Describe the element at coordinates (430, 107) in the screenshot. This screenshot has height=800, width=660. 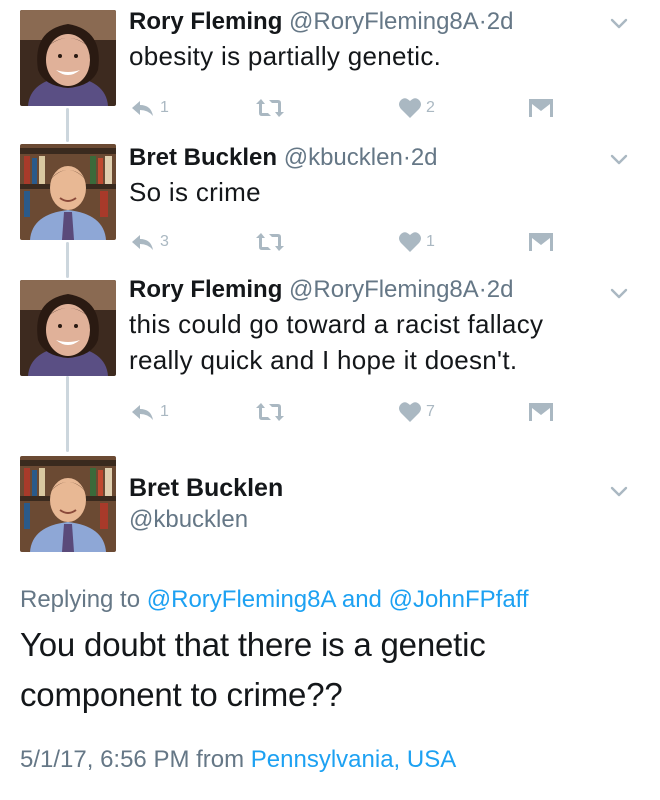
I see `like-count: 2` at that location.